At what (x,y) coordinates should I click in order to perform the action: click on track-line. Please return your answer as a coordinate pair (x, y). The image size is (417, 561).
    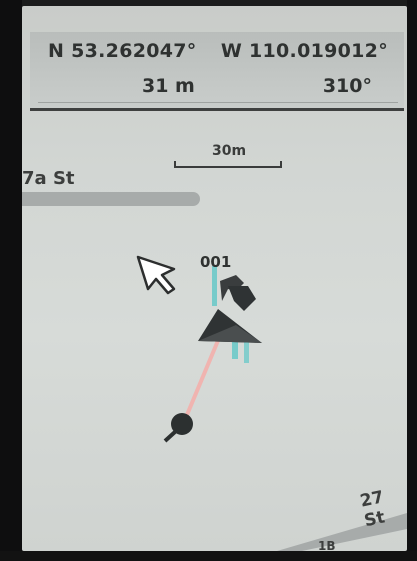
    Looking at the image, I should click on (203, 376).